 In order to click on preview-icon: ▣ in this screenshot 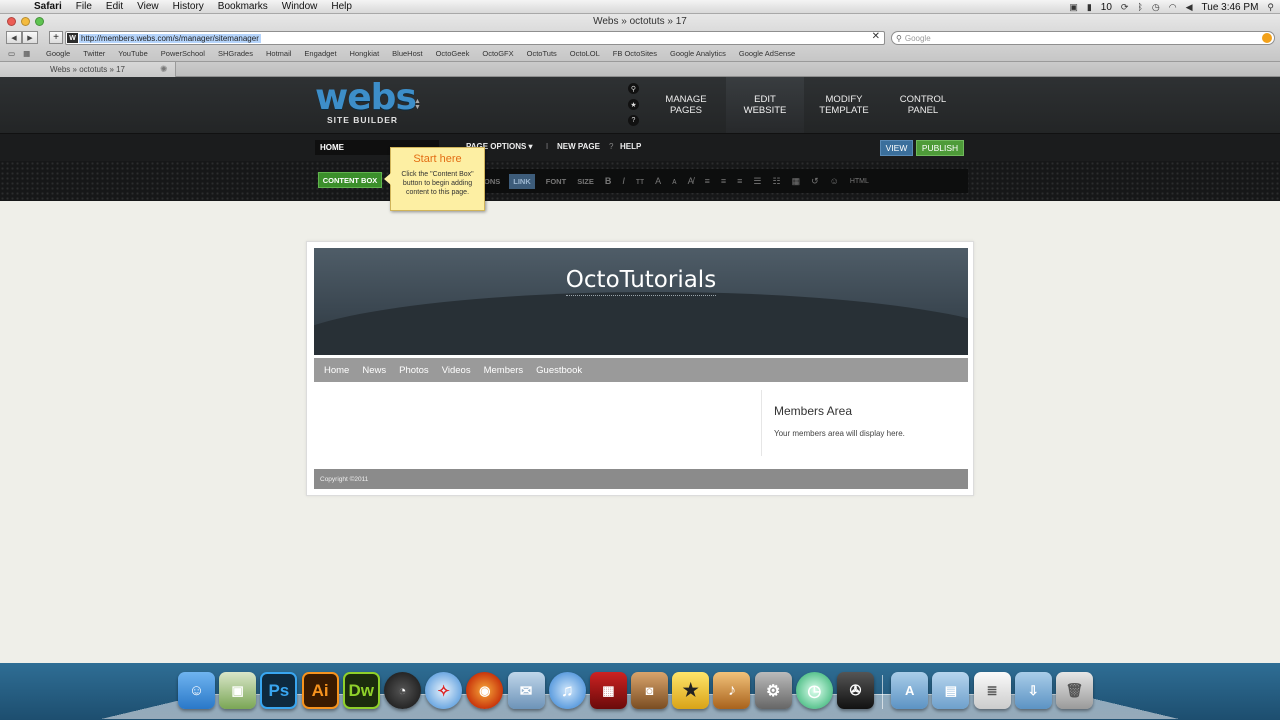, I will do `click(238, 690)`.